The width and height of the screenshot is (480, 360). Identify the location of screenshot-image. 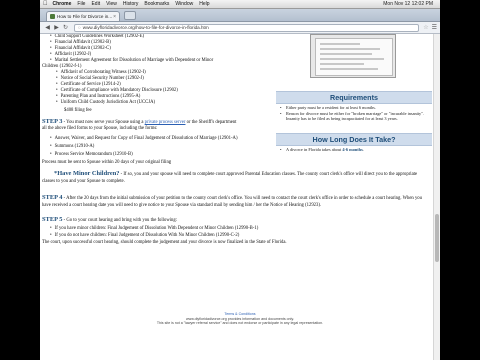
(353, 56).